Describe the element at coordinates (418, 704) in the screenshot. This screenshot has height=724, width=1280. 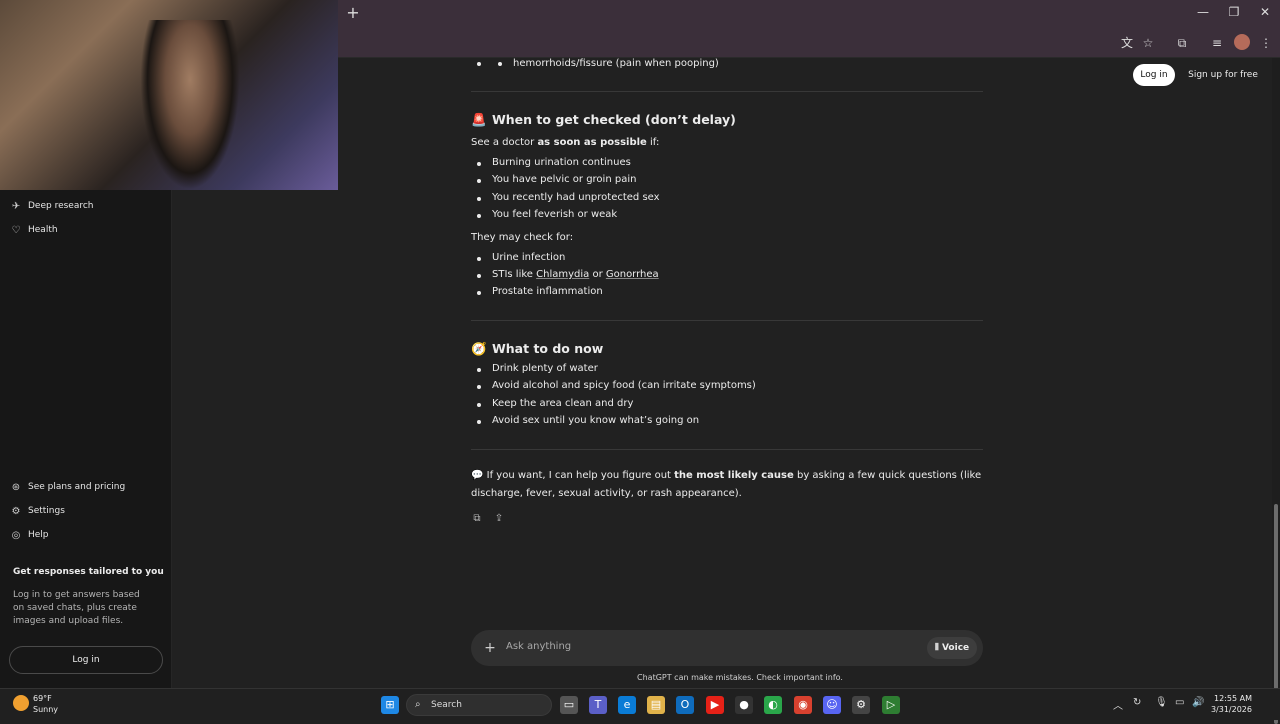
I see `search-icon: ⌕` at that location.